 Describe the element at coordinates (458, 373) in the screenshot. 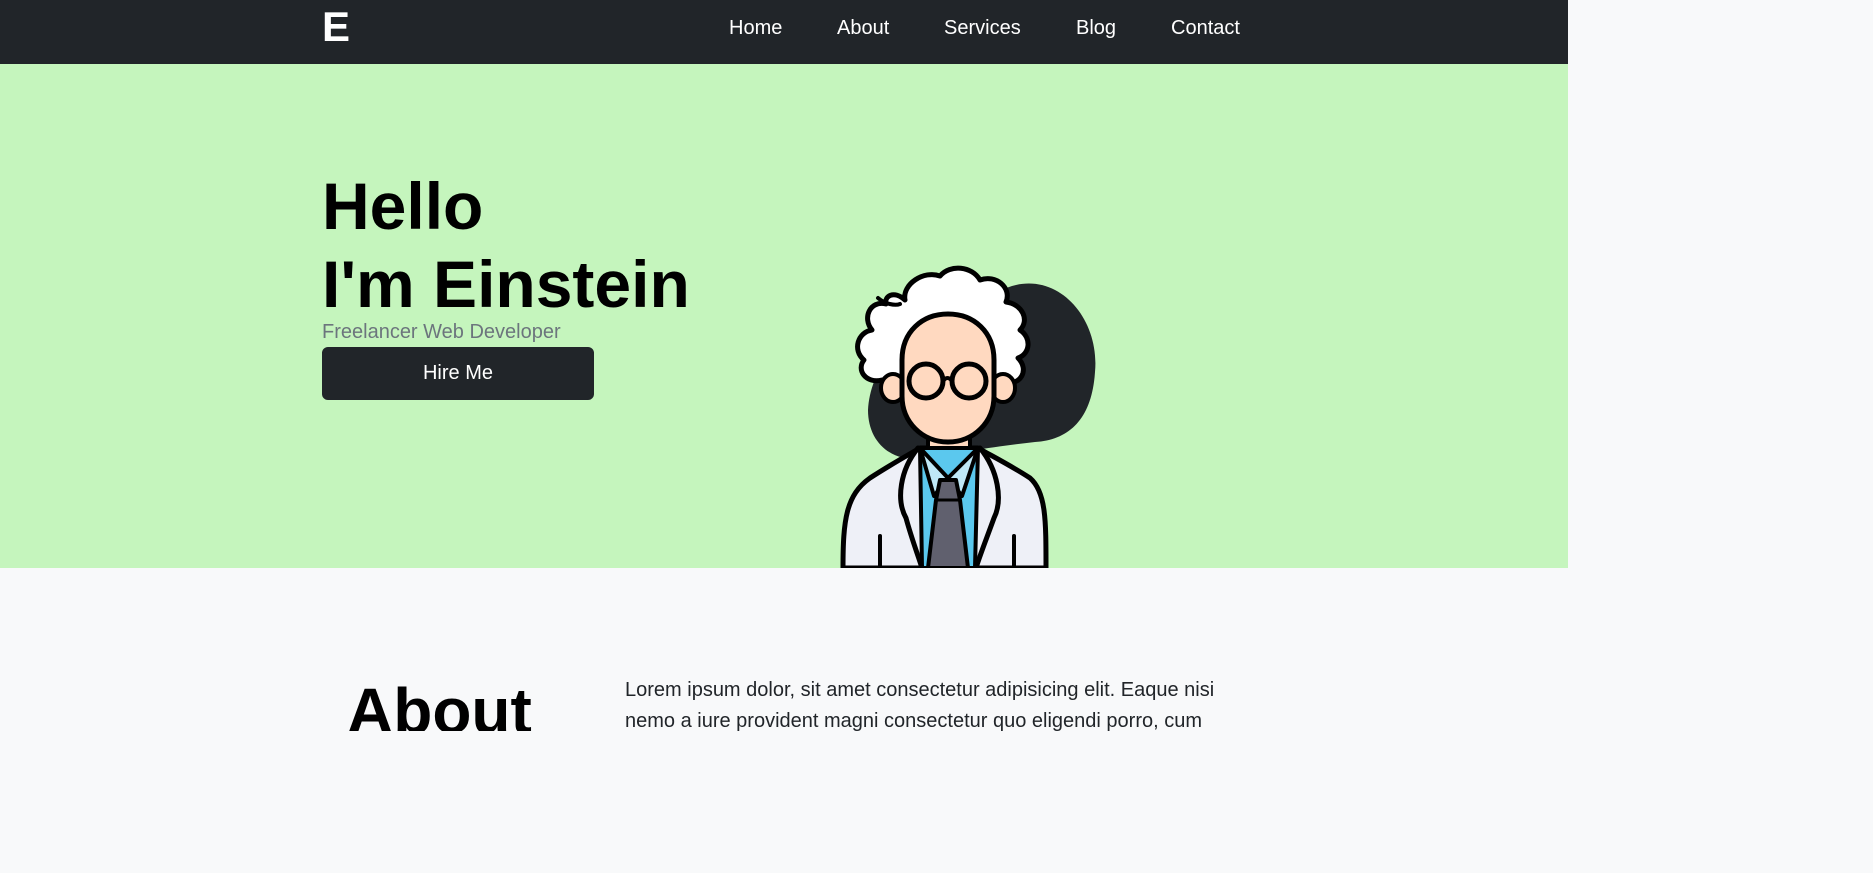

I see `hire-me-button: Hire Me` at that location.